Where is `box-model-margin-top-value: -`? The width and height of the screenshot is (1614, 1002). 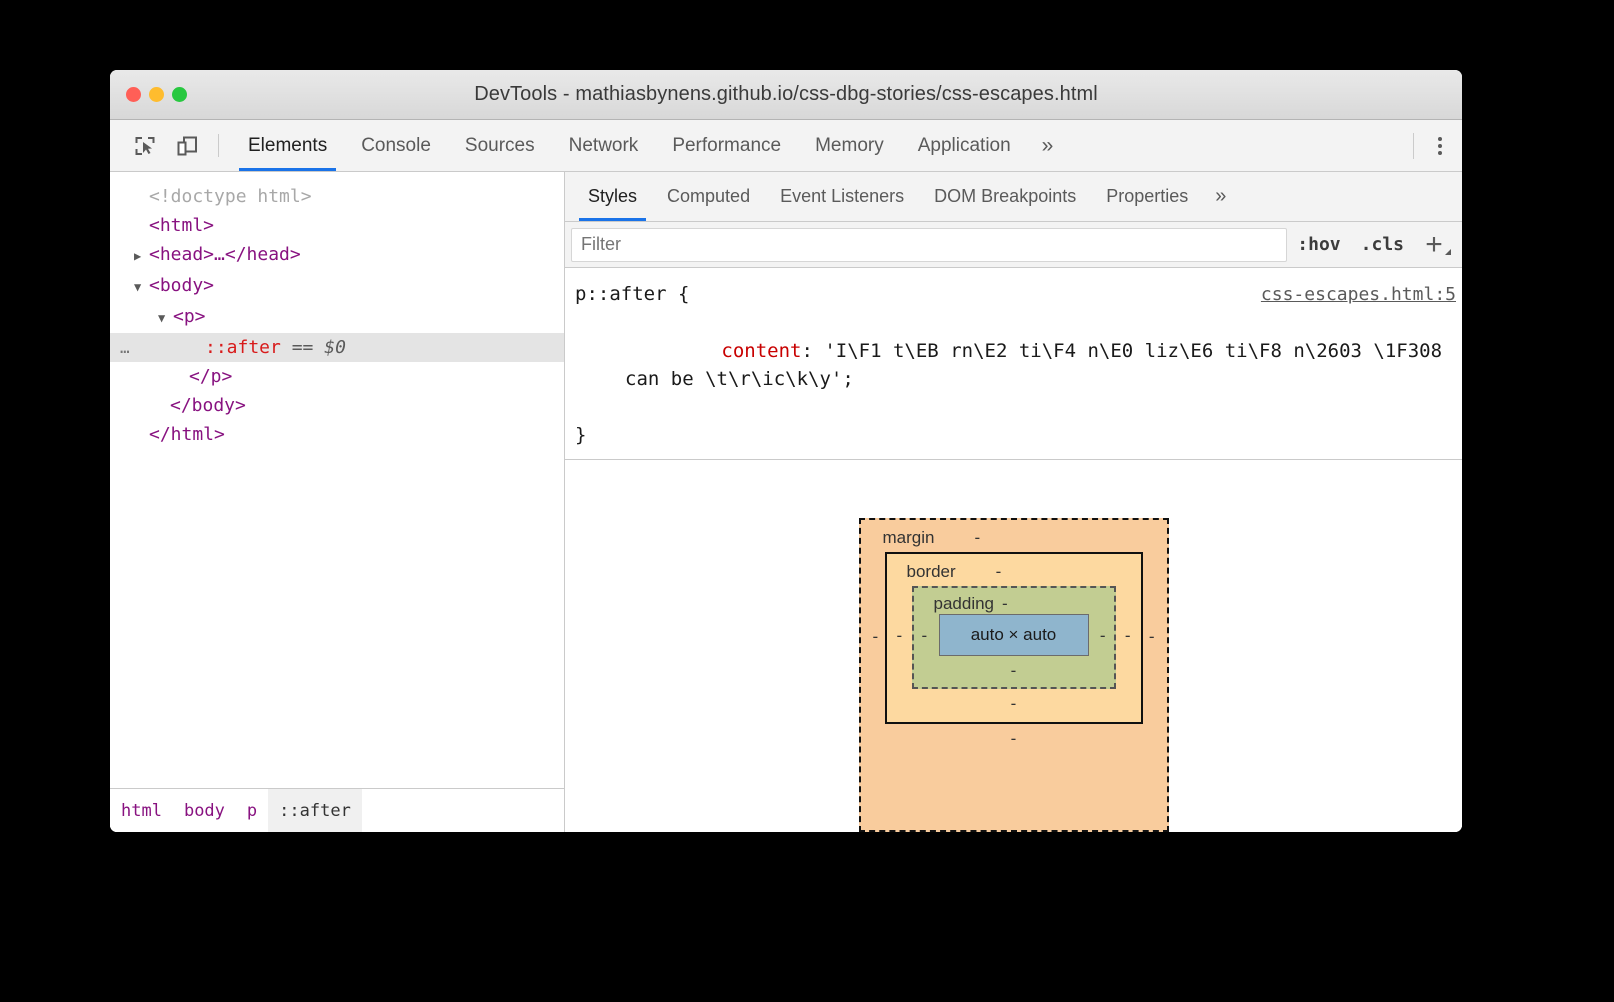 box-model-margin-top-value: - is located at coordinates (977, 537).